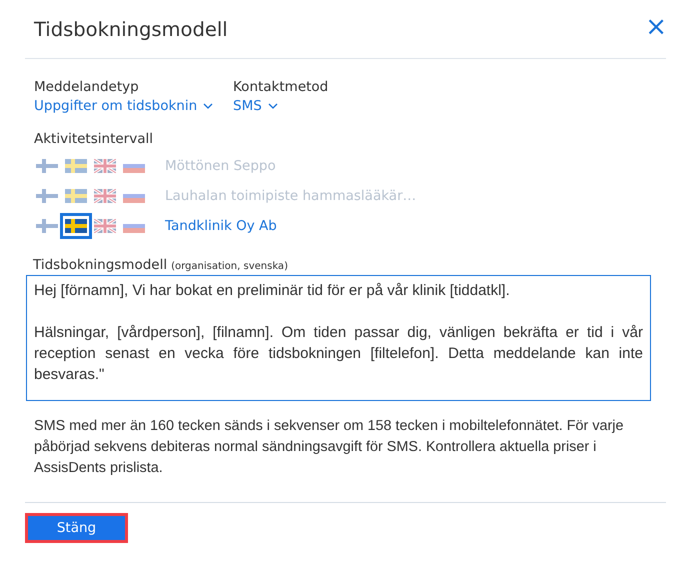 This screenshot has height=583, width=696. Describe the element at coordinates (656, 29) in the screenshot. I see `close-button: ×` at that location.